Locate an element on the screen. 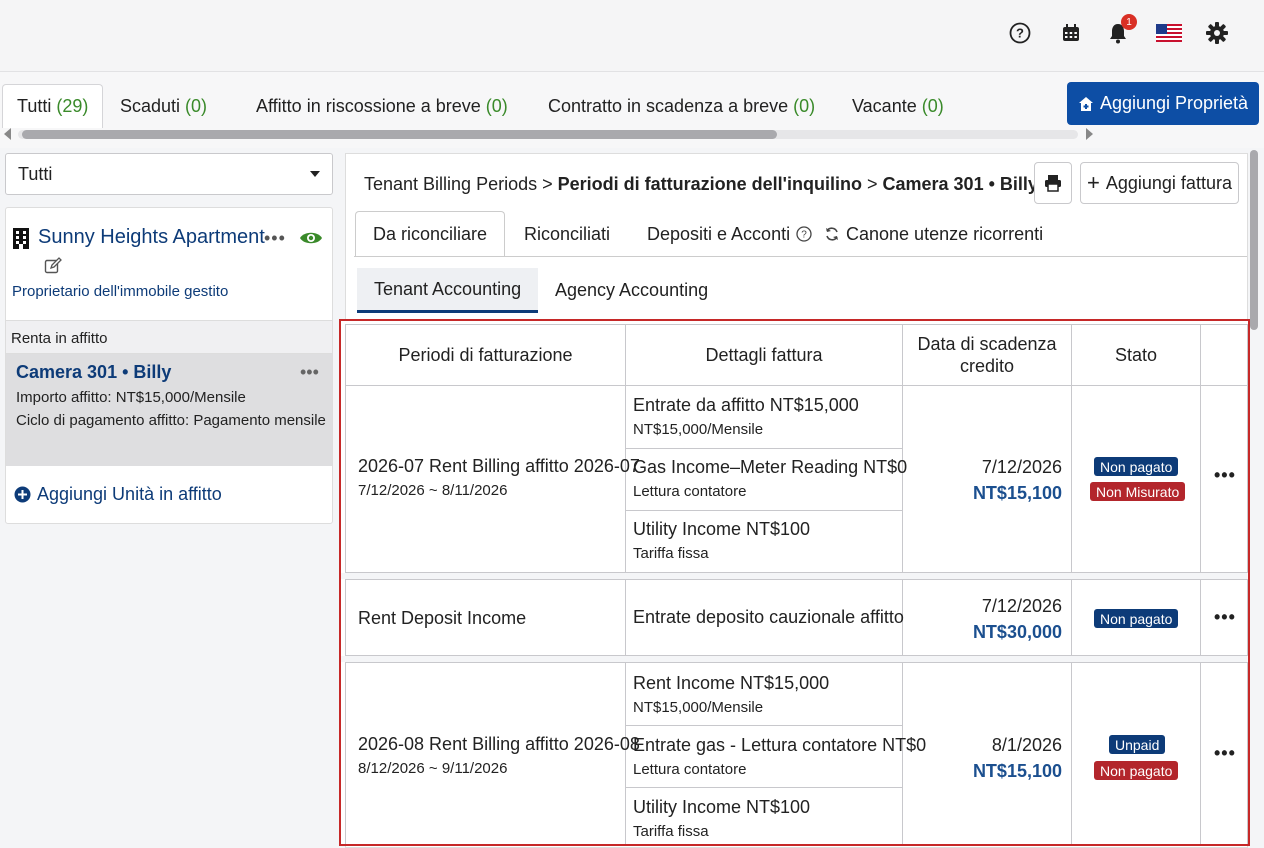 The height and width of the screenshot is (848, 1264). tab-tenant-accounting: Tenant Accounting is located at coordinates (448, 290).